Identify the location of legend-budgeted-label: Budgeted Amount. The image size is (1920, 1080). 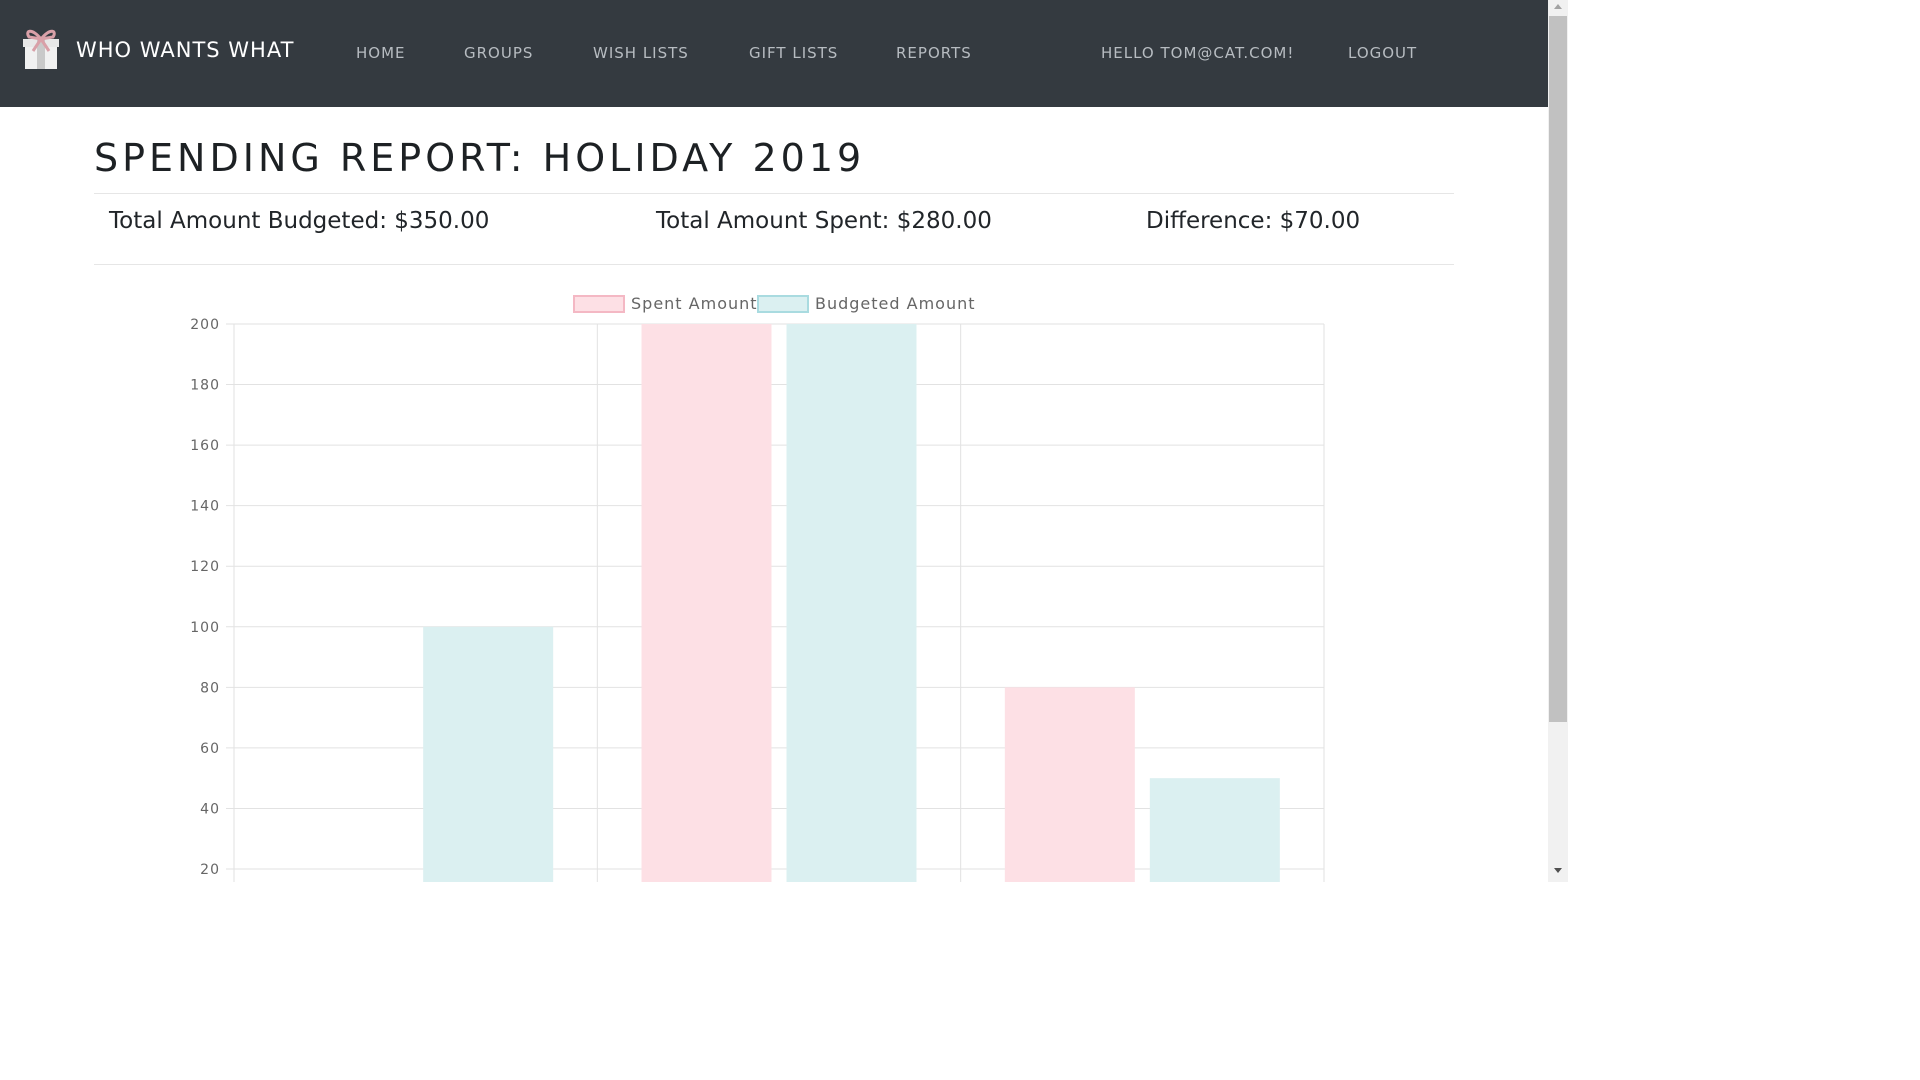
(895, 303).